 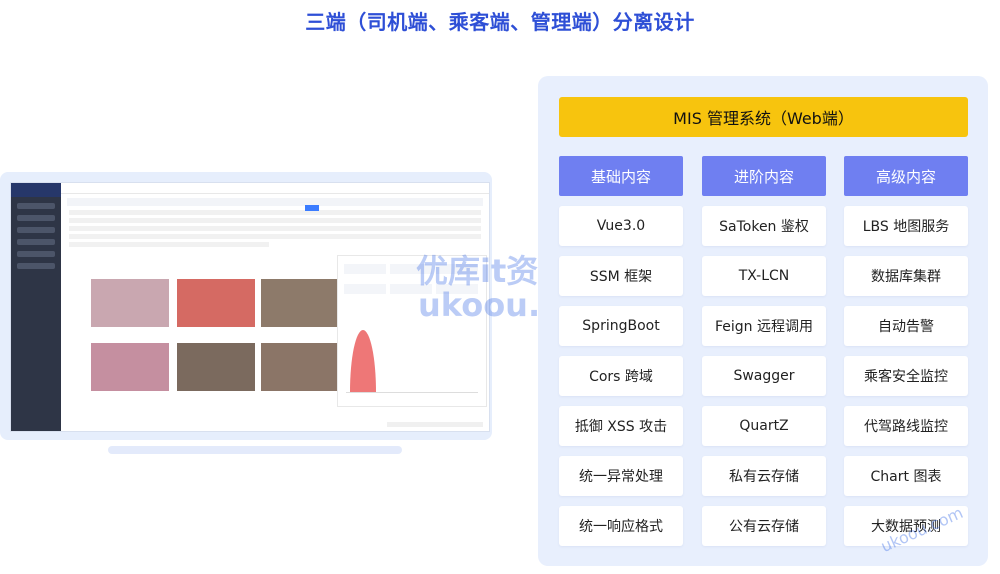 I want to click on mock-chart-peak, so click(x=363, y=361).